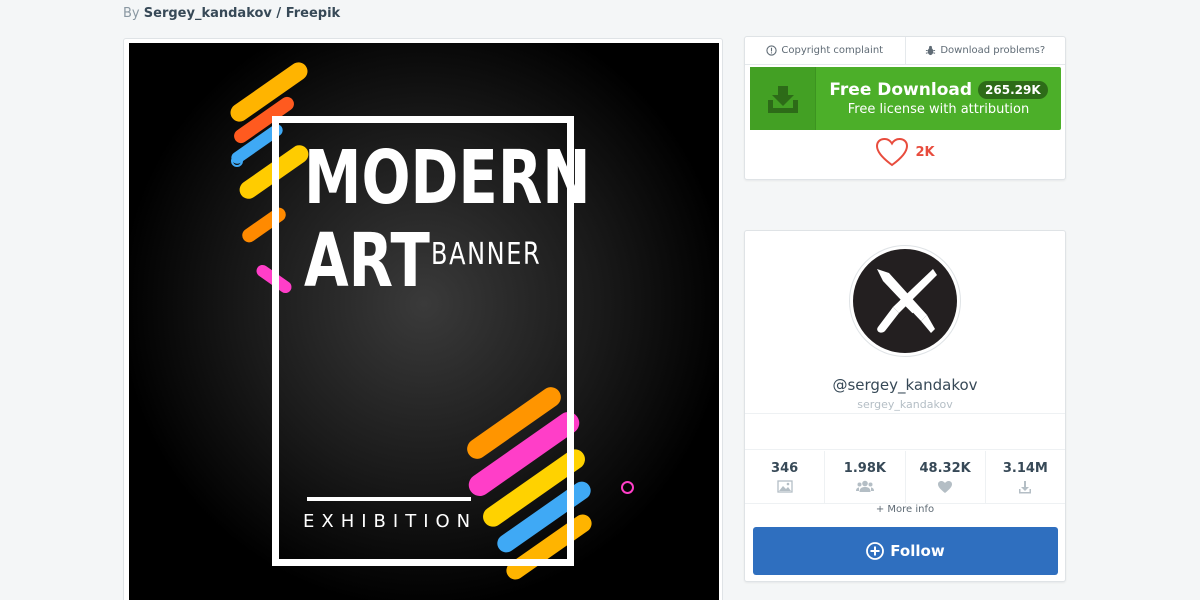 Image resolution: width=1200 pixels, height=600 pixels. I want to click on alert-circle-icon, so click(772, 50).